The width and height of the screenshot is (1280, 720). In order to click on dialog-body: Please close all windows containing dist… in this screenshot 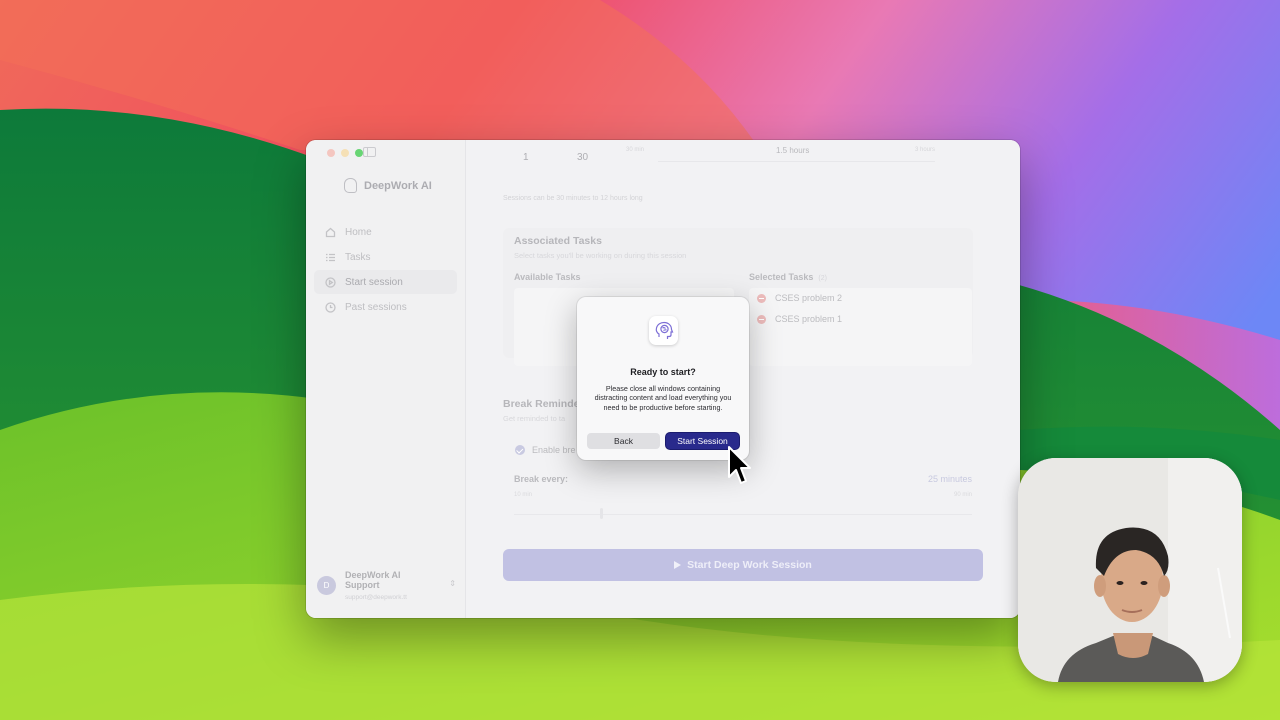, I will do `click(663, 398)`.